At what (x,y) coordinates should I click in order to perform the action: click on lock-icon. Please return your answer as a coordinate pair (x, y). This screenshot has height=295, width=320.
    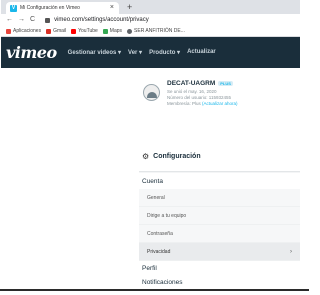
    Looking at the image, I should click on (48, 20).